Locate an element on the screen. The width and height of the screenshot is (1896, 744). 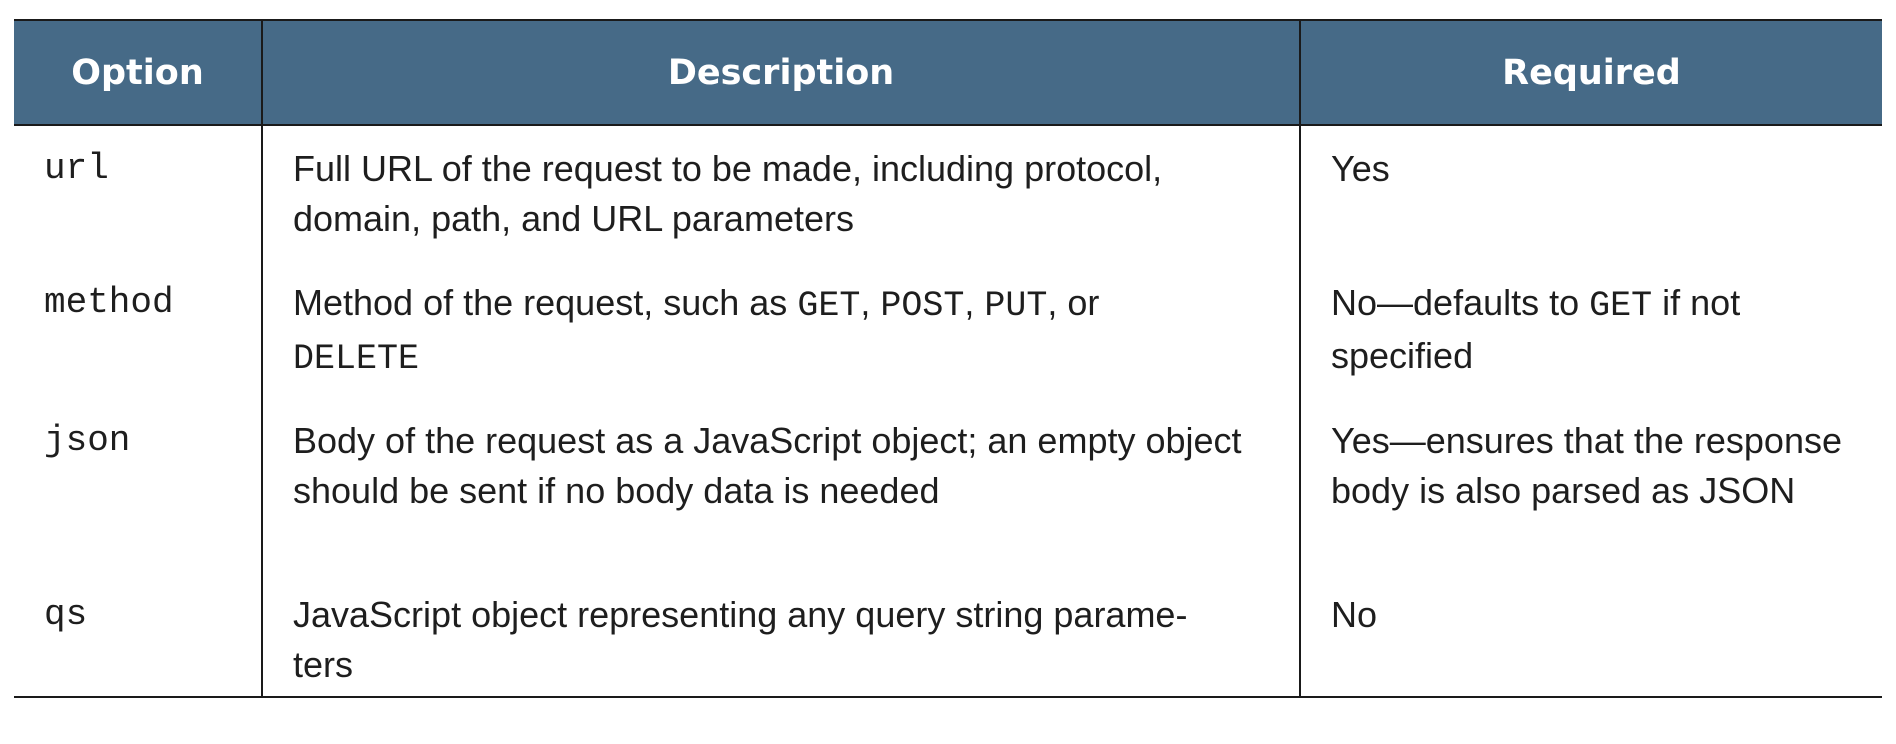
required-text: No—defaults to is located at coordinates (1460, 302).